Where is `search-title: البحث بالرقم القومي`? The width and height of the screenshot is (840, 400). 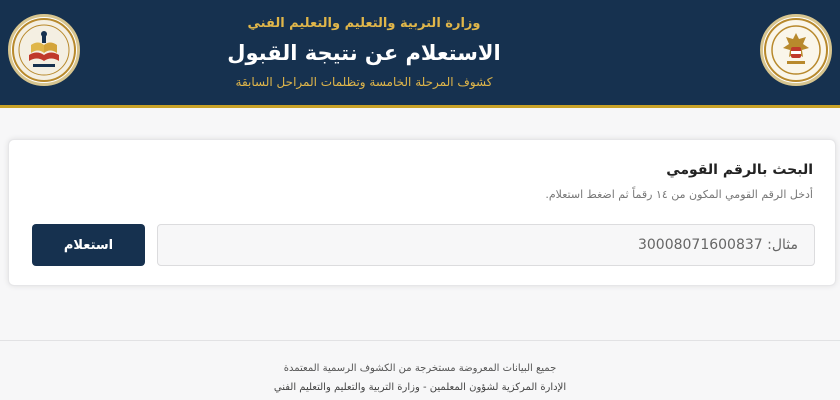
search-title: البحث بالرقم القومي is located at coordinates (739, 170).